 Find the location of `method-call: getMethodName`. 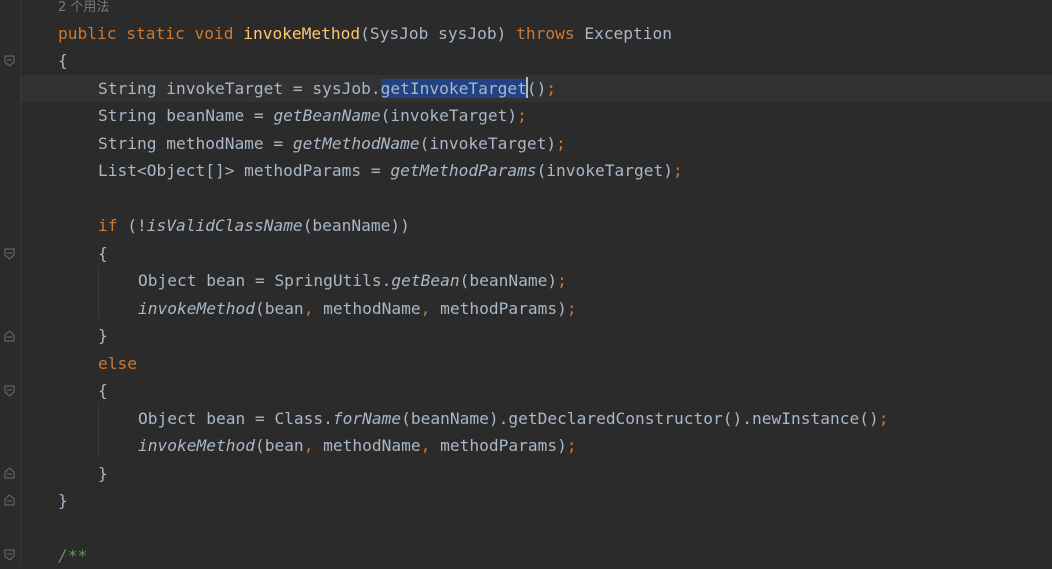

method-call: getMethodName is located at coordinates (356, 143).